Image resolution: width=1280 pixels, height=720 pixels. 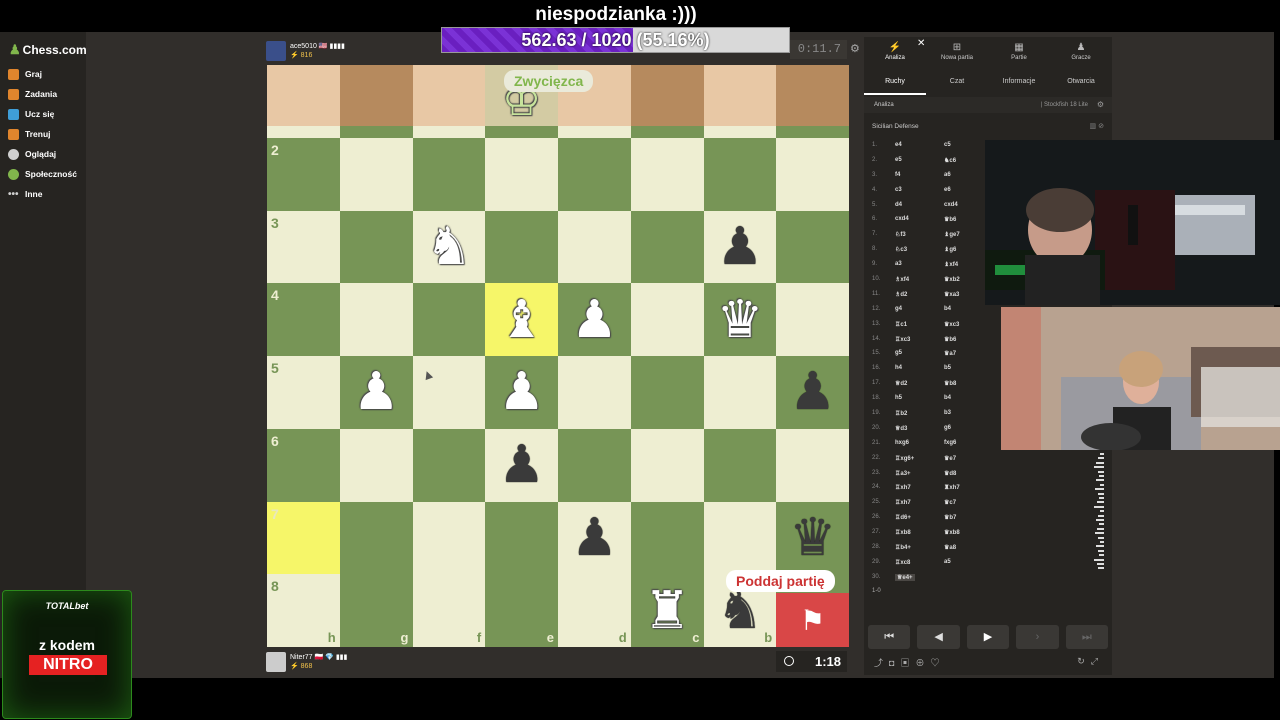 I want to click on square-d8: d, so click(x=594, y=610).